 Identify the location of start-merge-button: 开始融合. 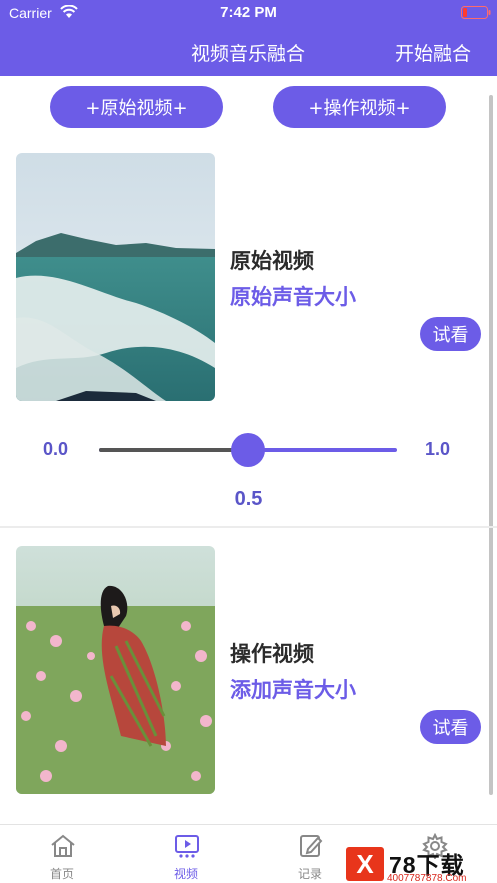
(433, 52).